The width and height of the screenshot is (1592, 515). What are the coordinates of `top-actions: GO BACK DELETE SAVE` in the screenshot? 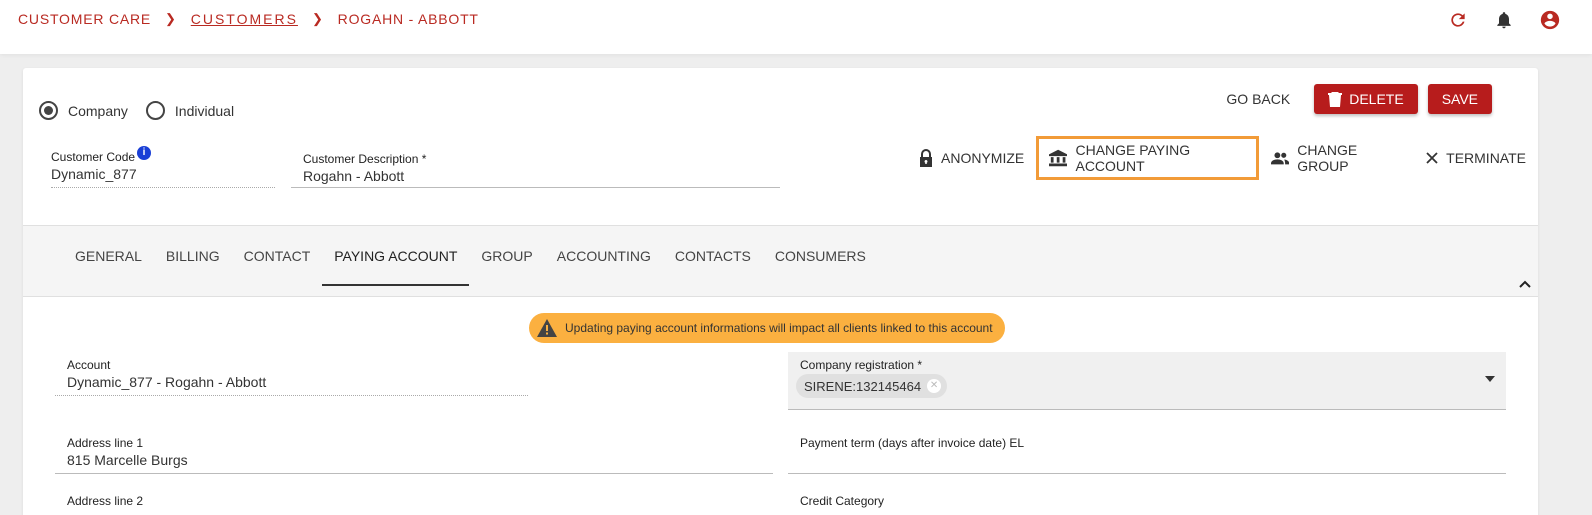 It's located at (1359, 99).